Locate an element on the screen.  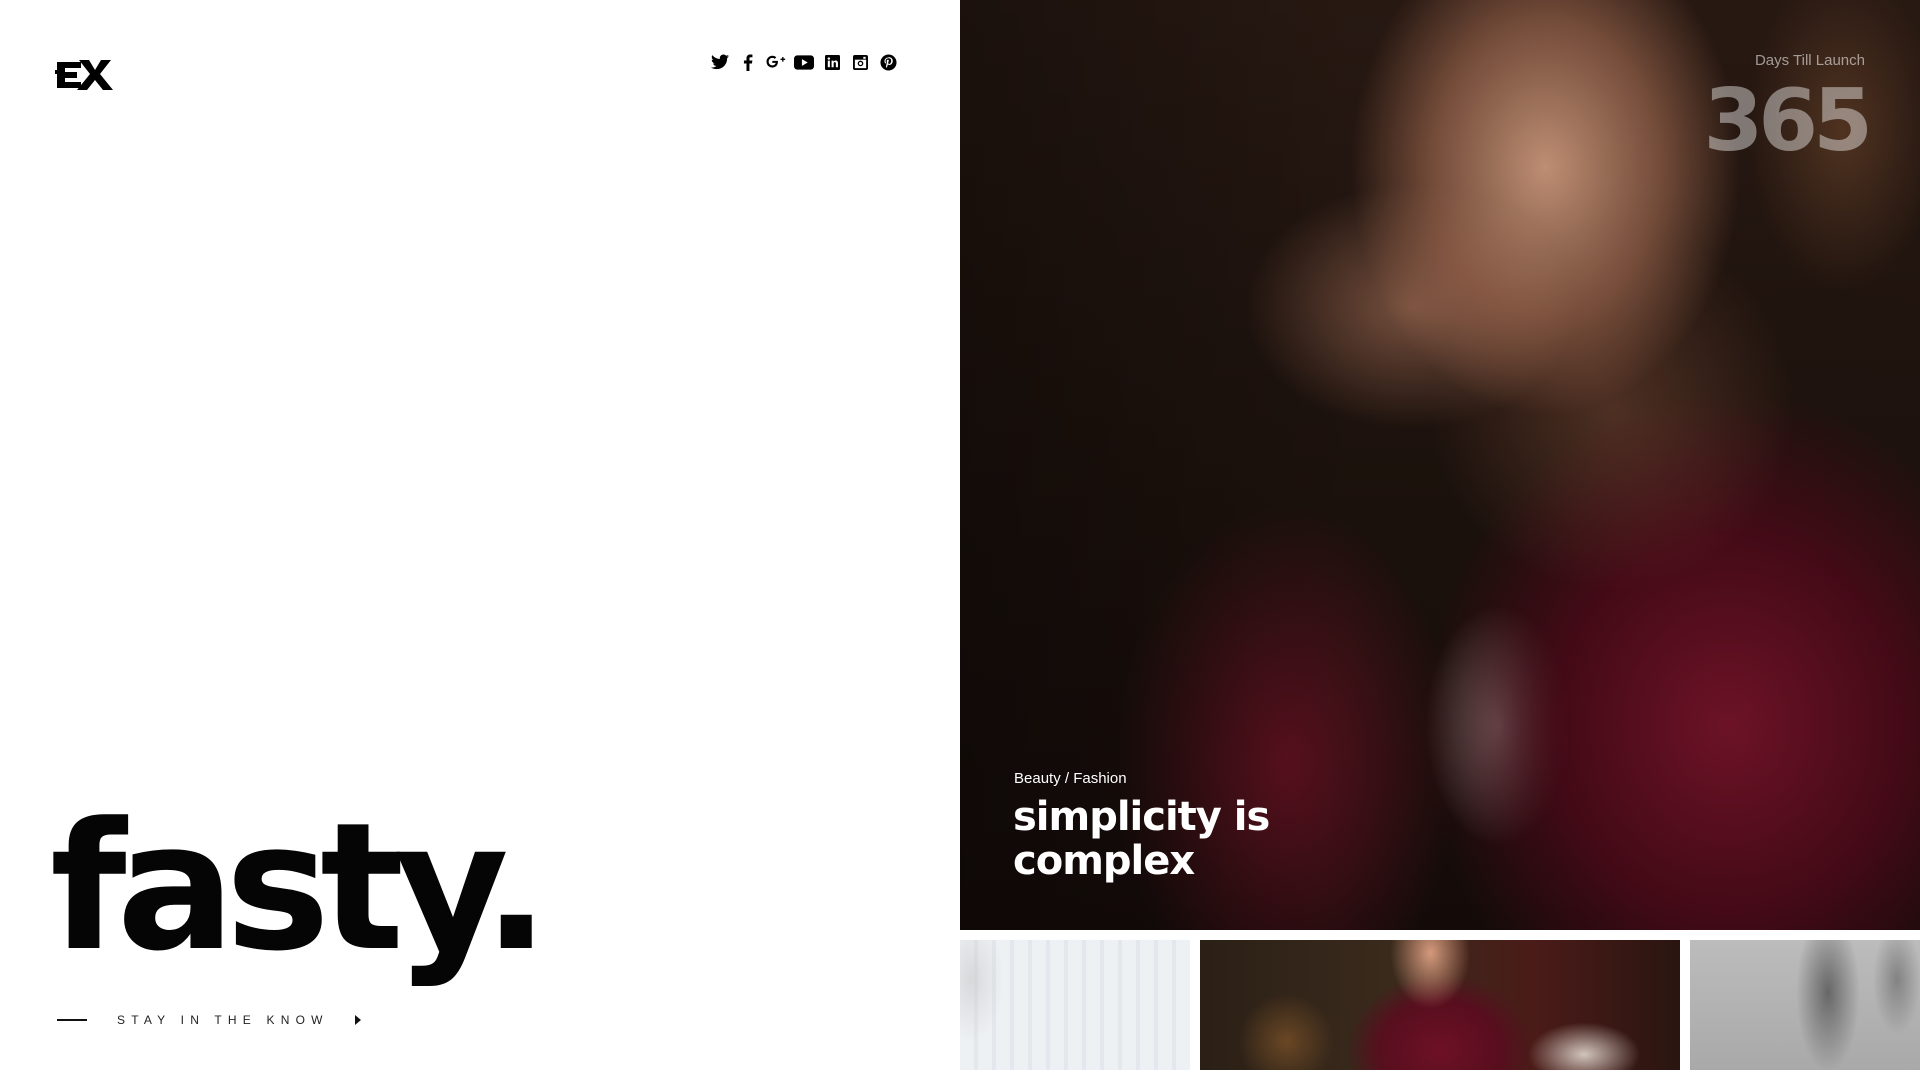
pinterest-icon is located at coordinates (888, 62).